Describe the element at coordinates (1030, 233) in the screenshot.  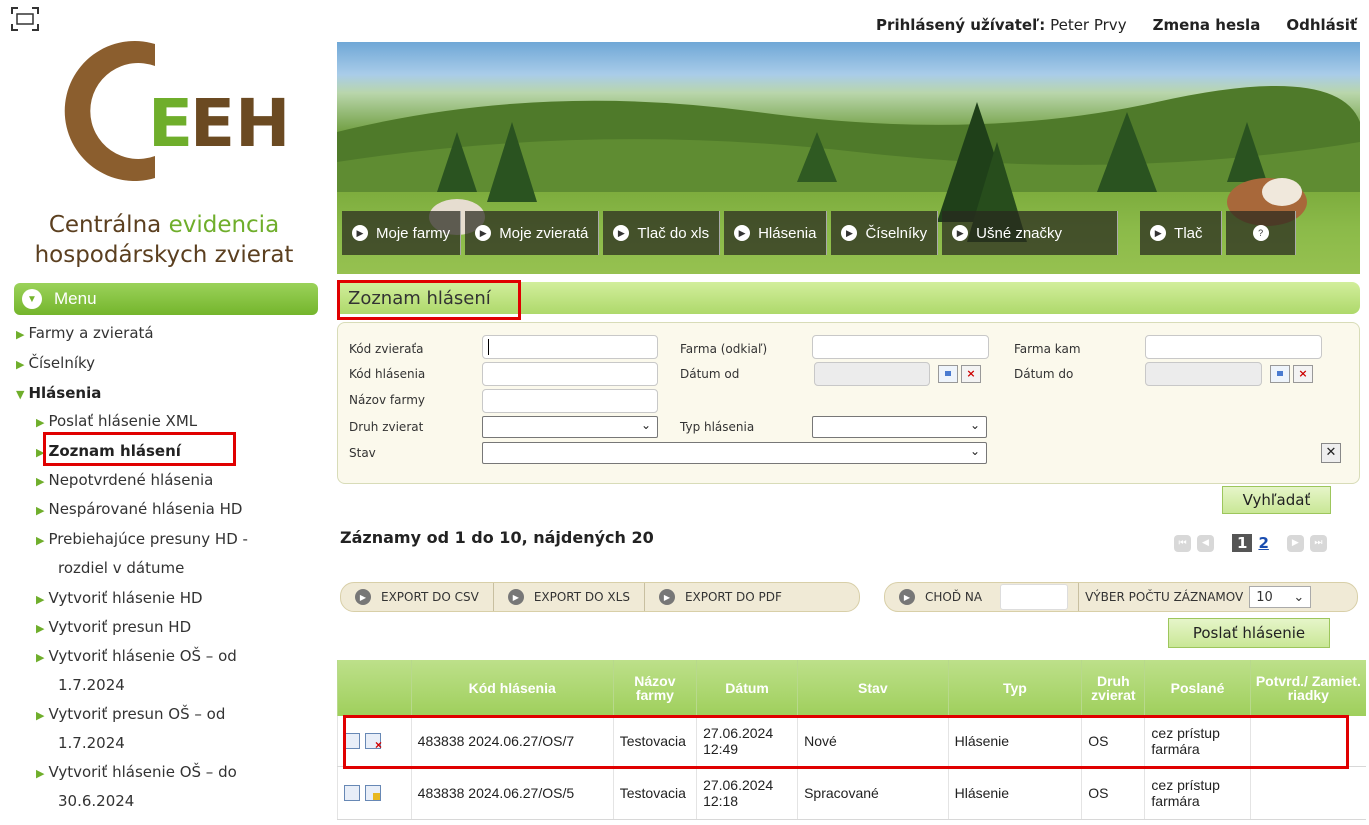
I see `nav-usne-znacky: ▶ Ušné značky` at that location.